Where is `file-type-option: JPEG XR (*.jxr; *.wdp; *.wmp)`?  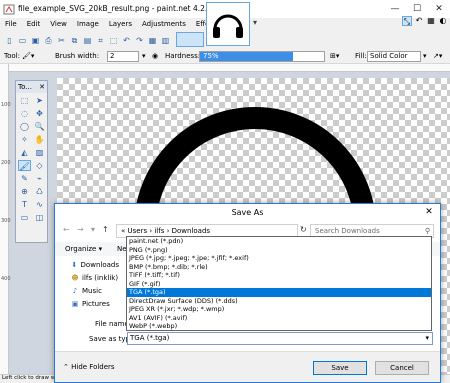 file-type-option: JPEG XR (*.jxr; *.wdp; *.wmp) is located at coordinates (279, 309).